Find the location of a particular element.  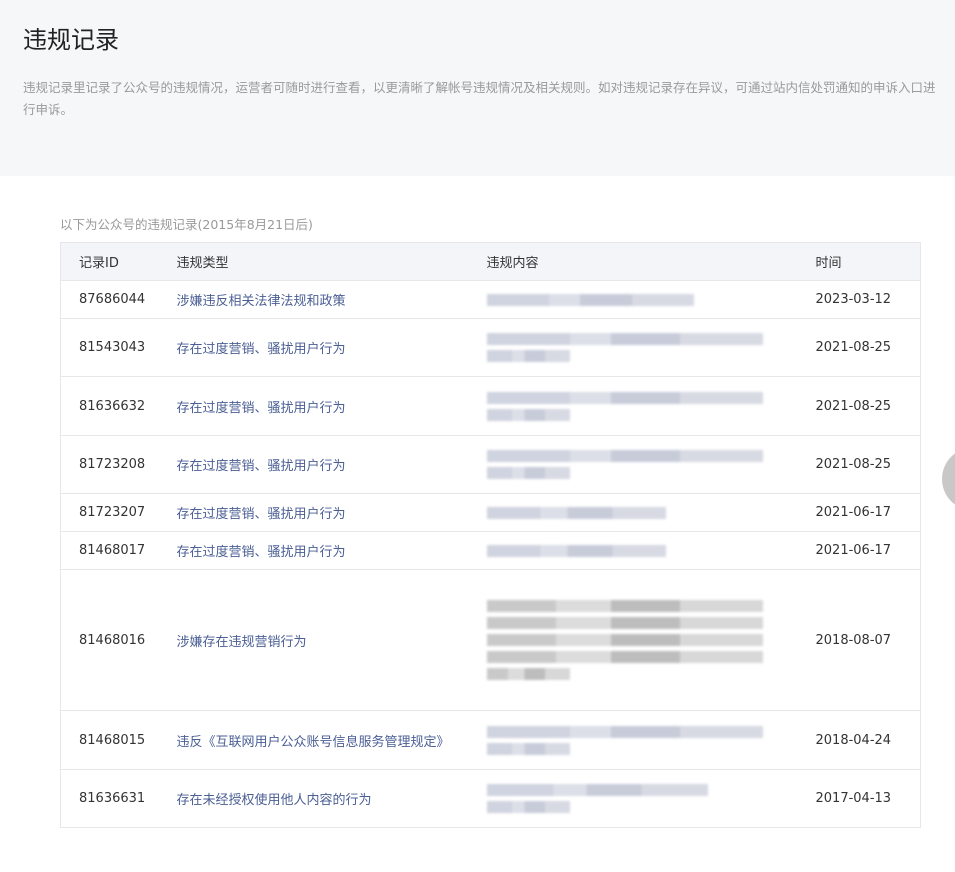

record-date: 2017-04-13 is located at coordinates (859, 798).